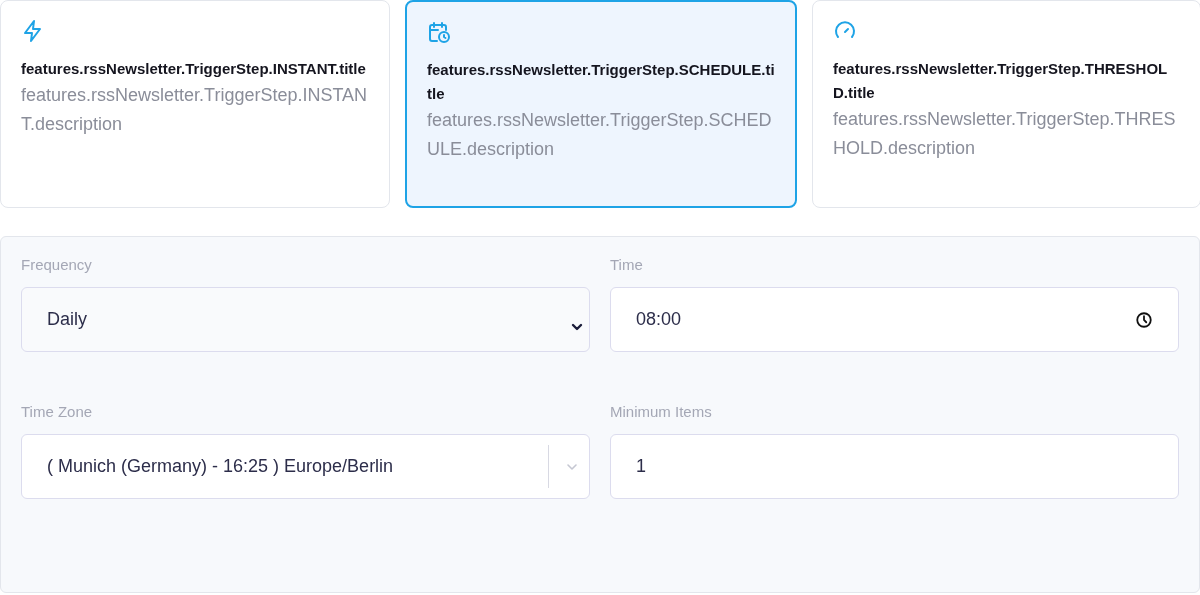 This screenshot has height=595, width=1200. What do you see at coordinates (1005, 134) in the screenshot?
I see `option-description: features.rssNewsletter.TriggerStep.THRESHOLD.description` at bounding box center [1005, 134].